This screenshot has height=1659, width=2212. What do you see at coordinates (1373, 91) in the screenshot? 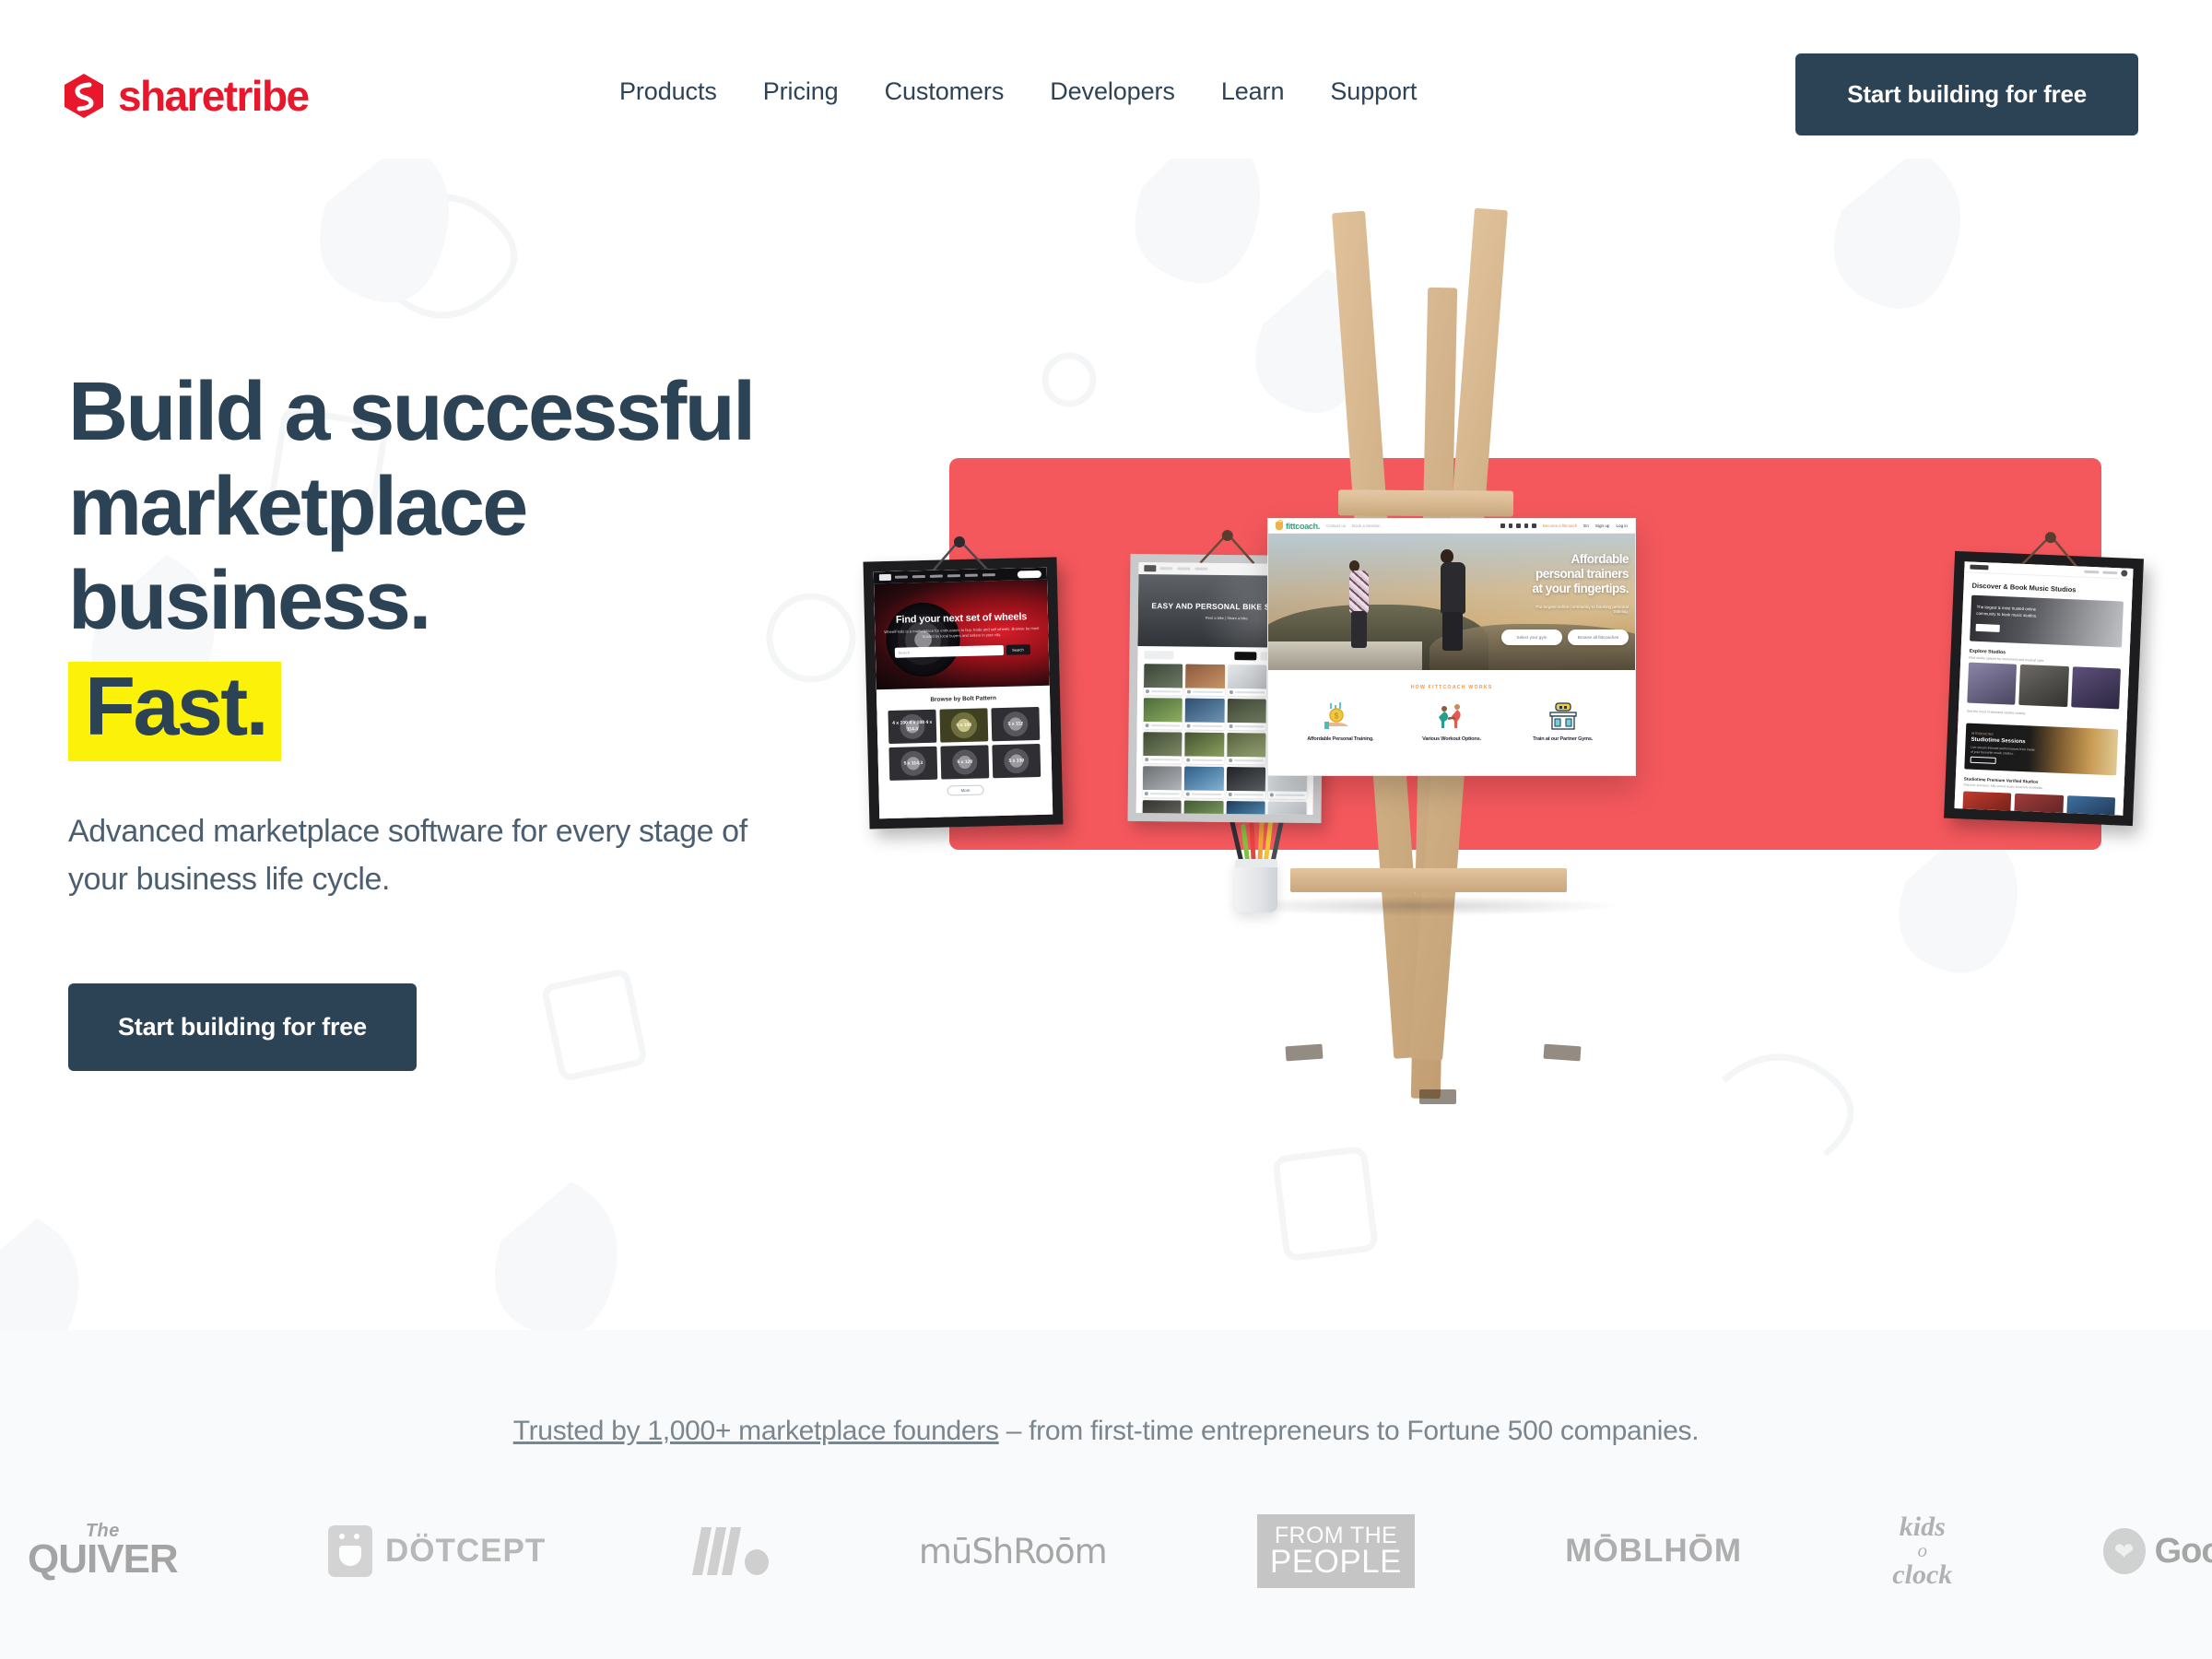
I see `nav-item-support: Support` at bounding box center [1373, 91].